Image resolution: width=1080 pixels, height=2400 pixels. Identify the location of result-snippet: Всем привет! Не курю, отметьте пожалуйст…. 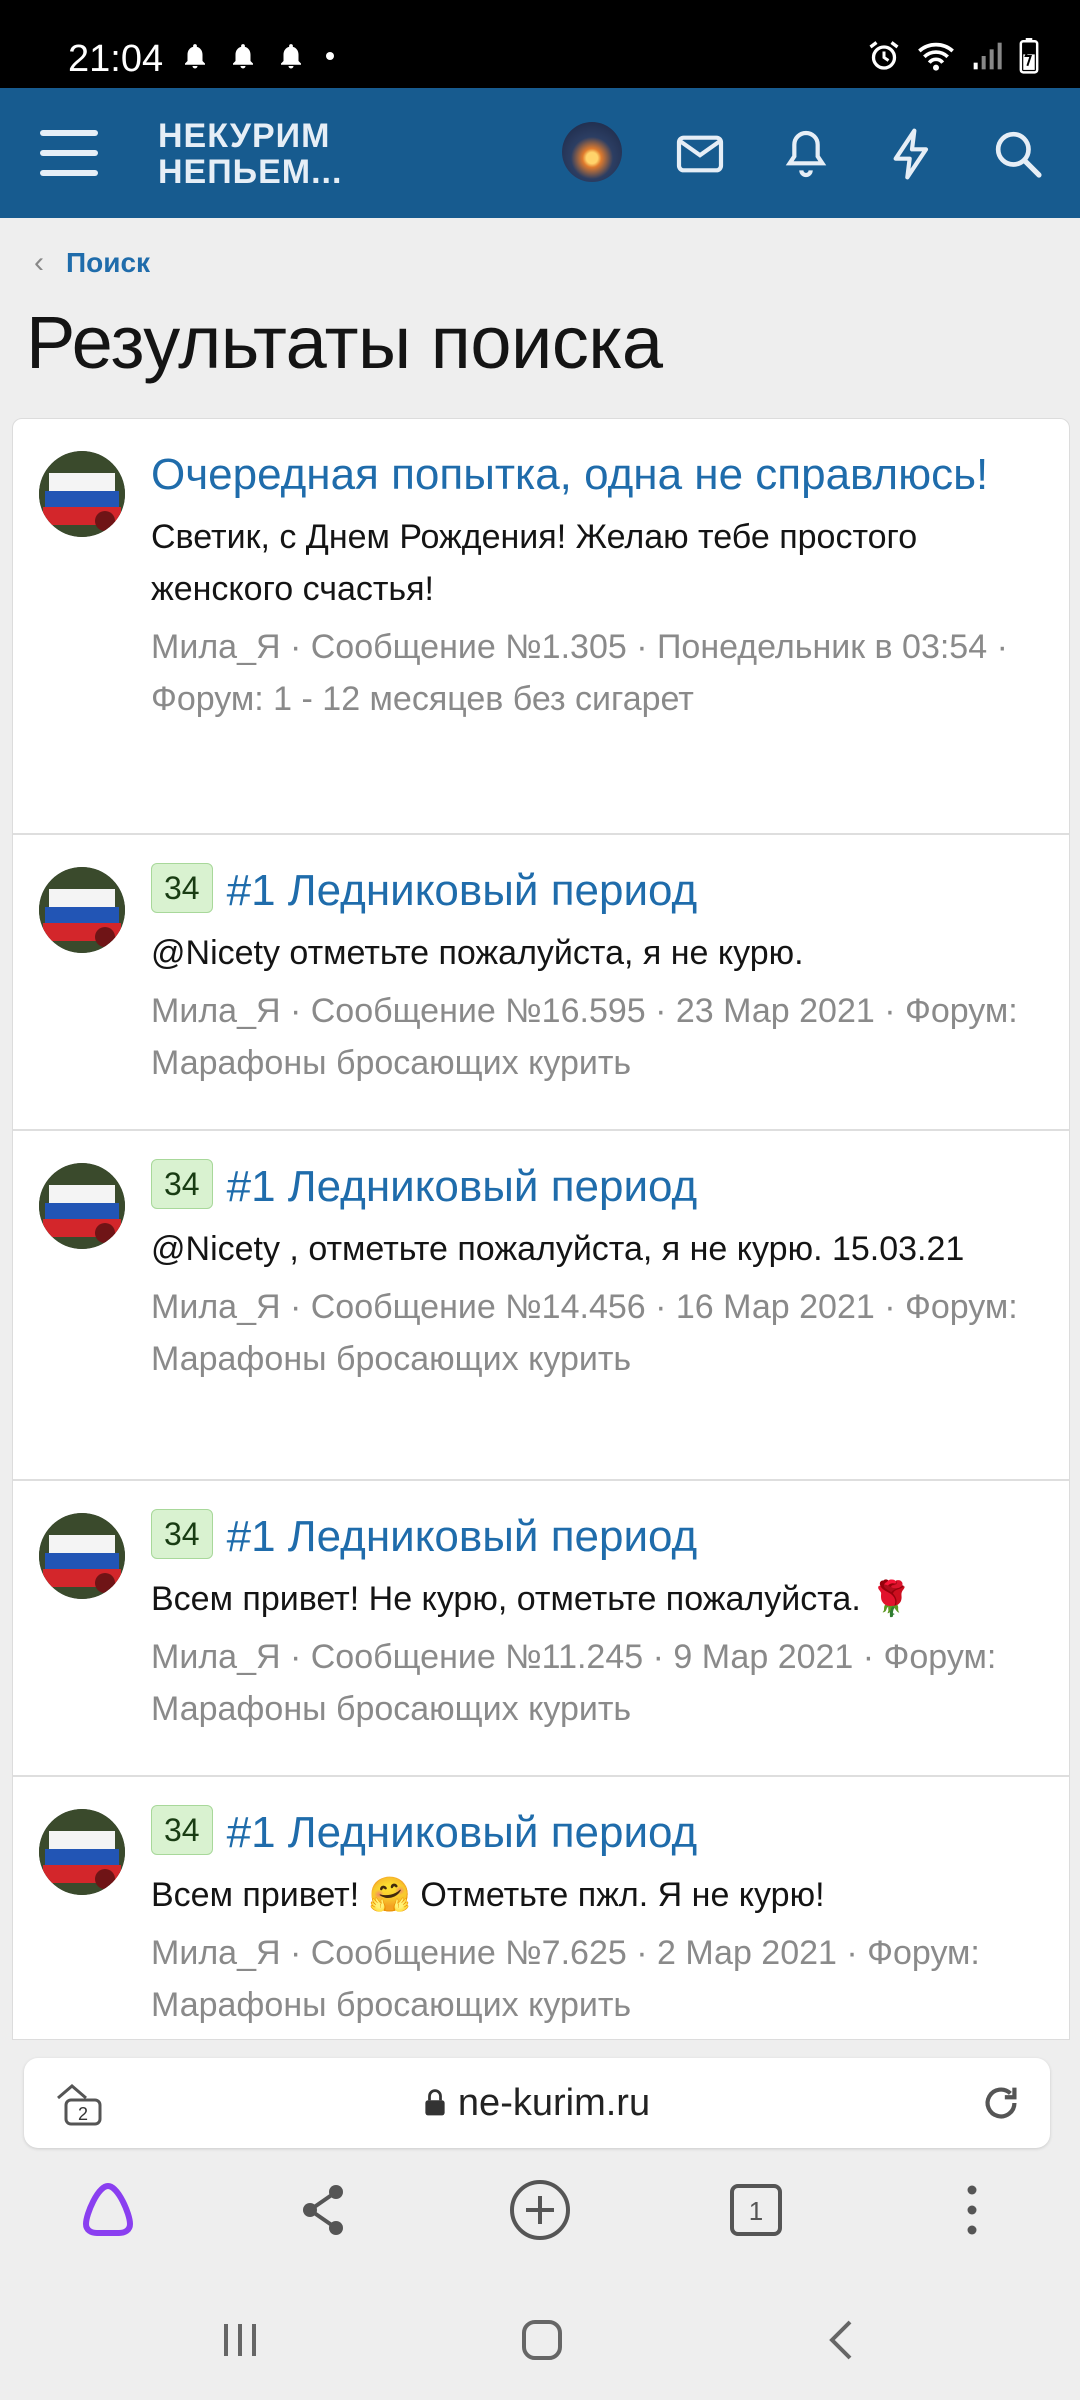
(532, 1599).